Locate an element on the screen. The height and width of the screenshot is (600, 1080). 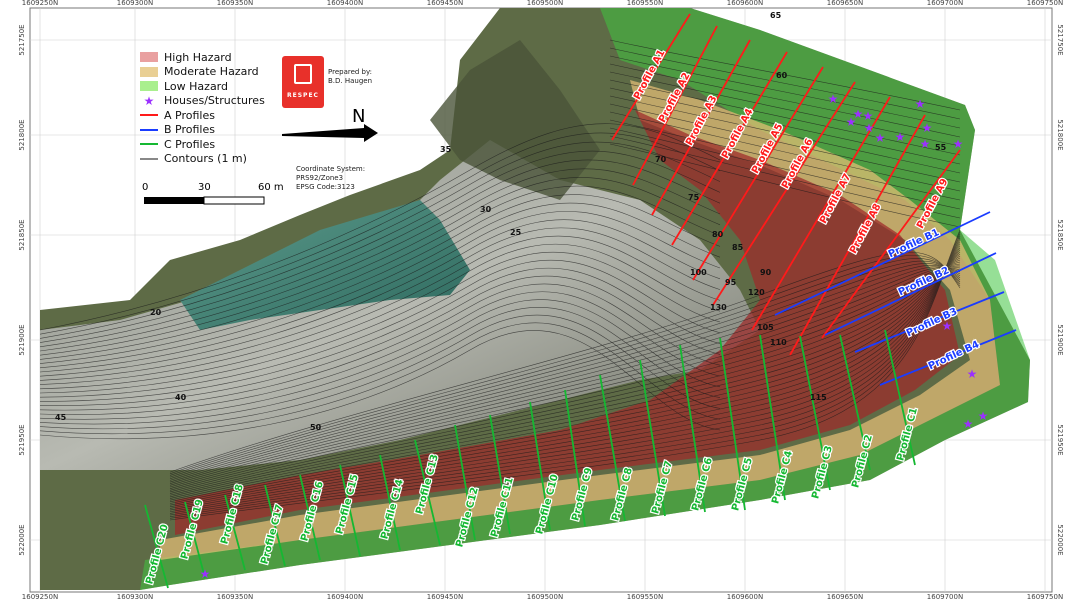
legend-label: Contours (1 m) is located at coordinates (205, 159).